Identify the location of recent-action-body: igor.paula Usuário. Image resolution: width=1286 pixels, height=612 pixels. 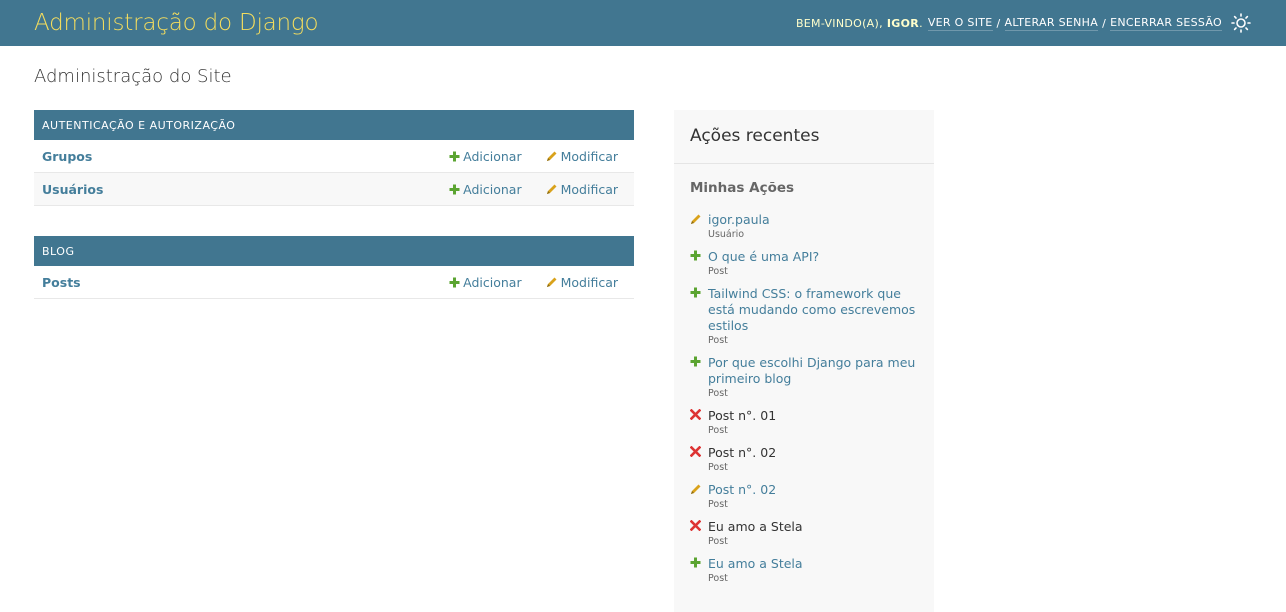
(813, 226).